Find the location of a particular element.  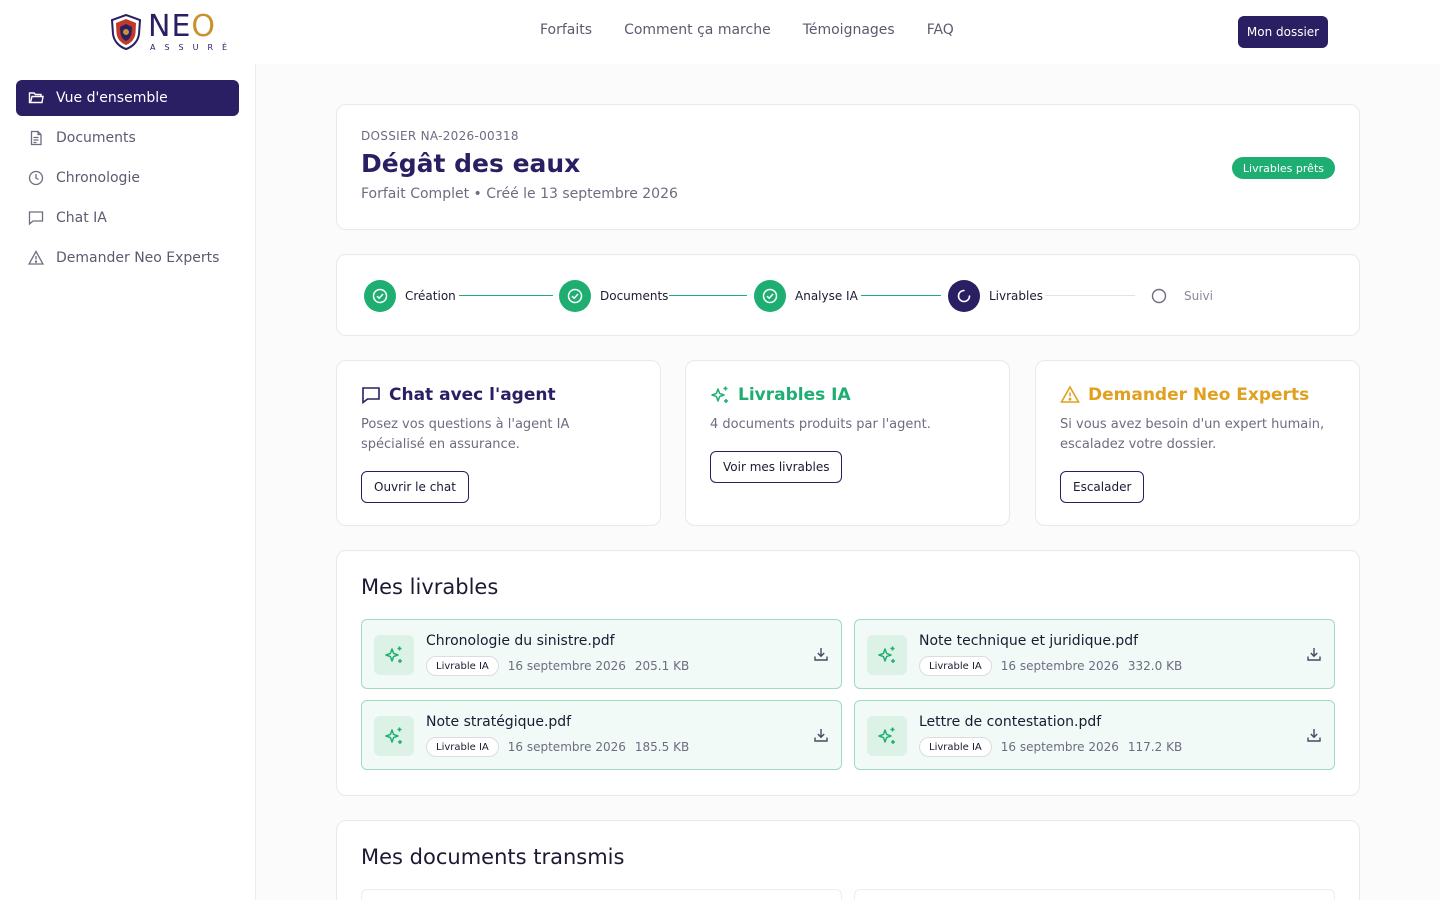

logo-letter-e: E is located at coordinates (181, 26).